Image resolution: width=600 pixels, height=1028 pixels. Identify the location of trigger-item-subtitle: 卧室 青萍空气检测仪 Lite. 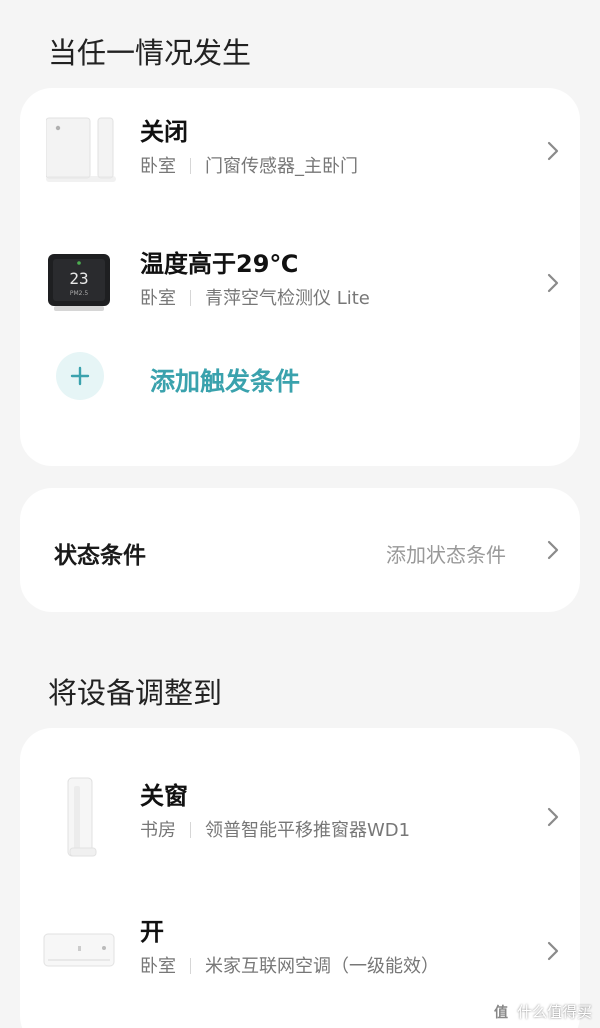
(255, 297).